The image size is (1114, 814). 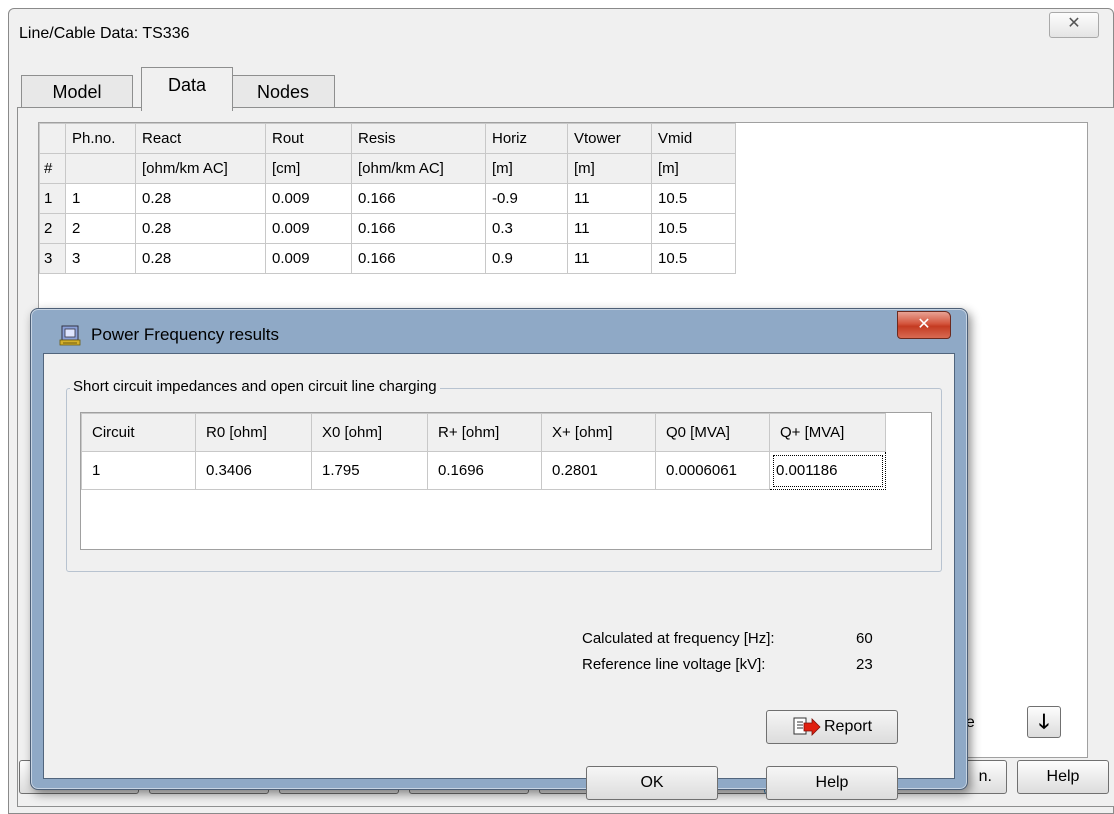 I want to click on unit-header, so click(x=100, y=168).